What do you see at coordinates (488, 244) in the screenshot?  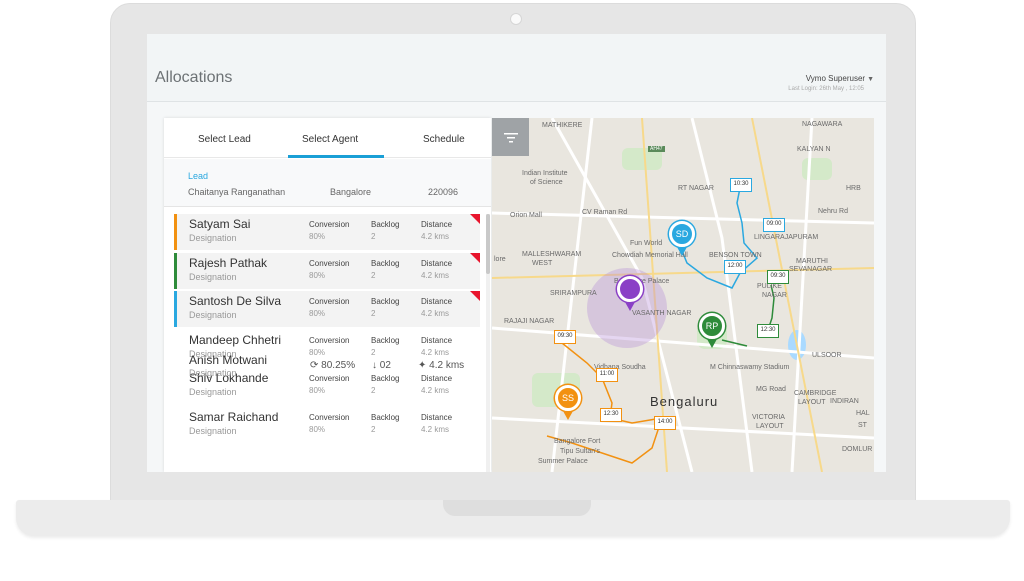 I see `scrollbar-thumb` at bounding box center [488, 244].